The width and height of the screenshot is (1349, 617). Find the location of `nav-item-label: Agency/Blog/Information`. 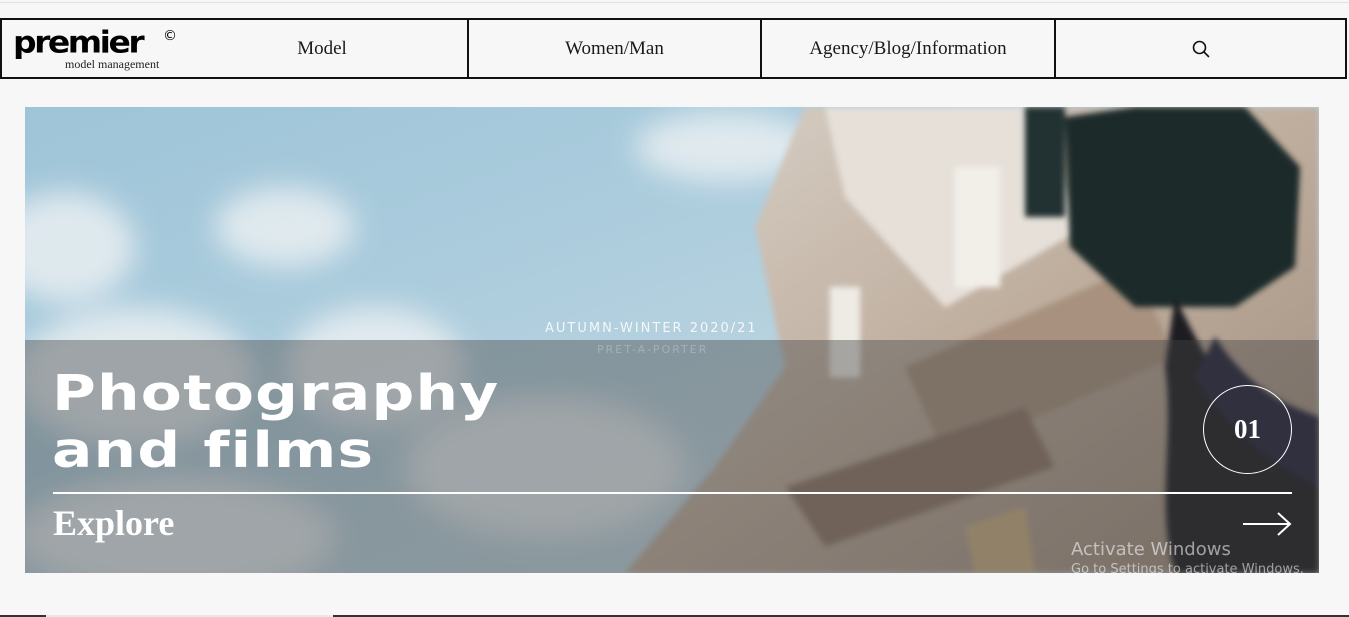

nav-item-label: Agency/Blog/Information is located at coordinates (908, 48).